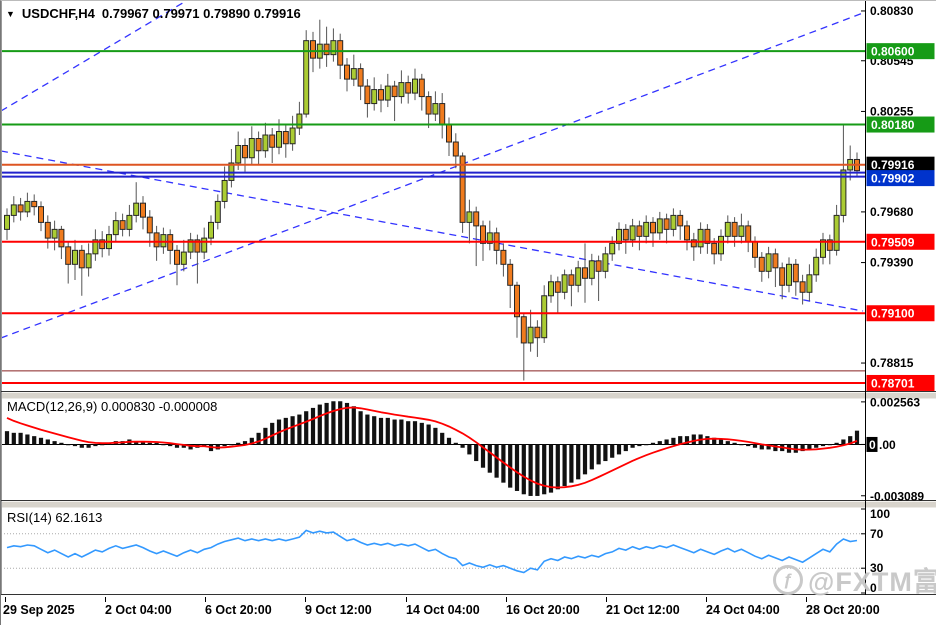  I want to click on macd-panel, so click(433, 448).